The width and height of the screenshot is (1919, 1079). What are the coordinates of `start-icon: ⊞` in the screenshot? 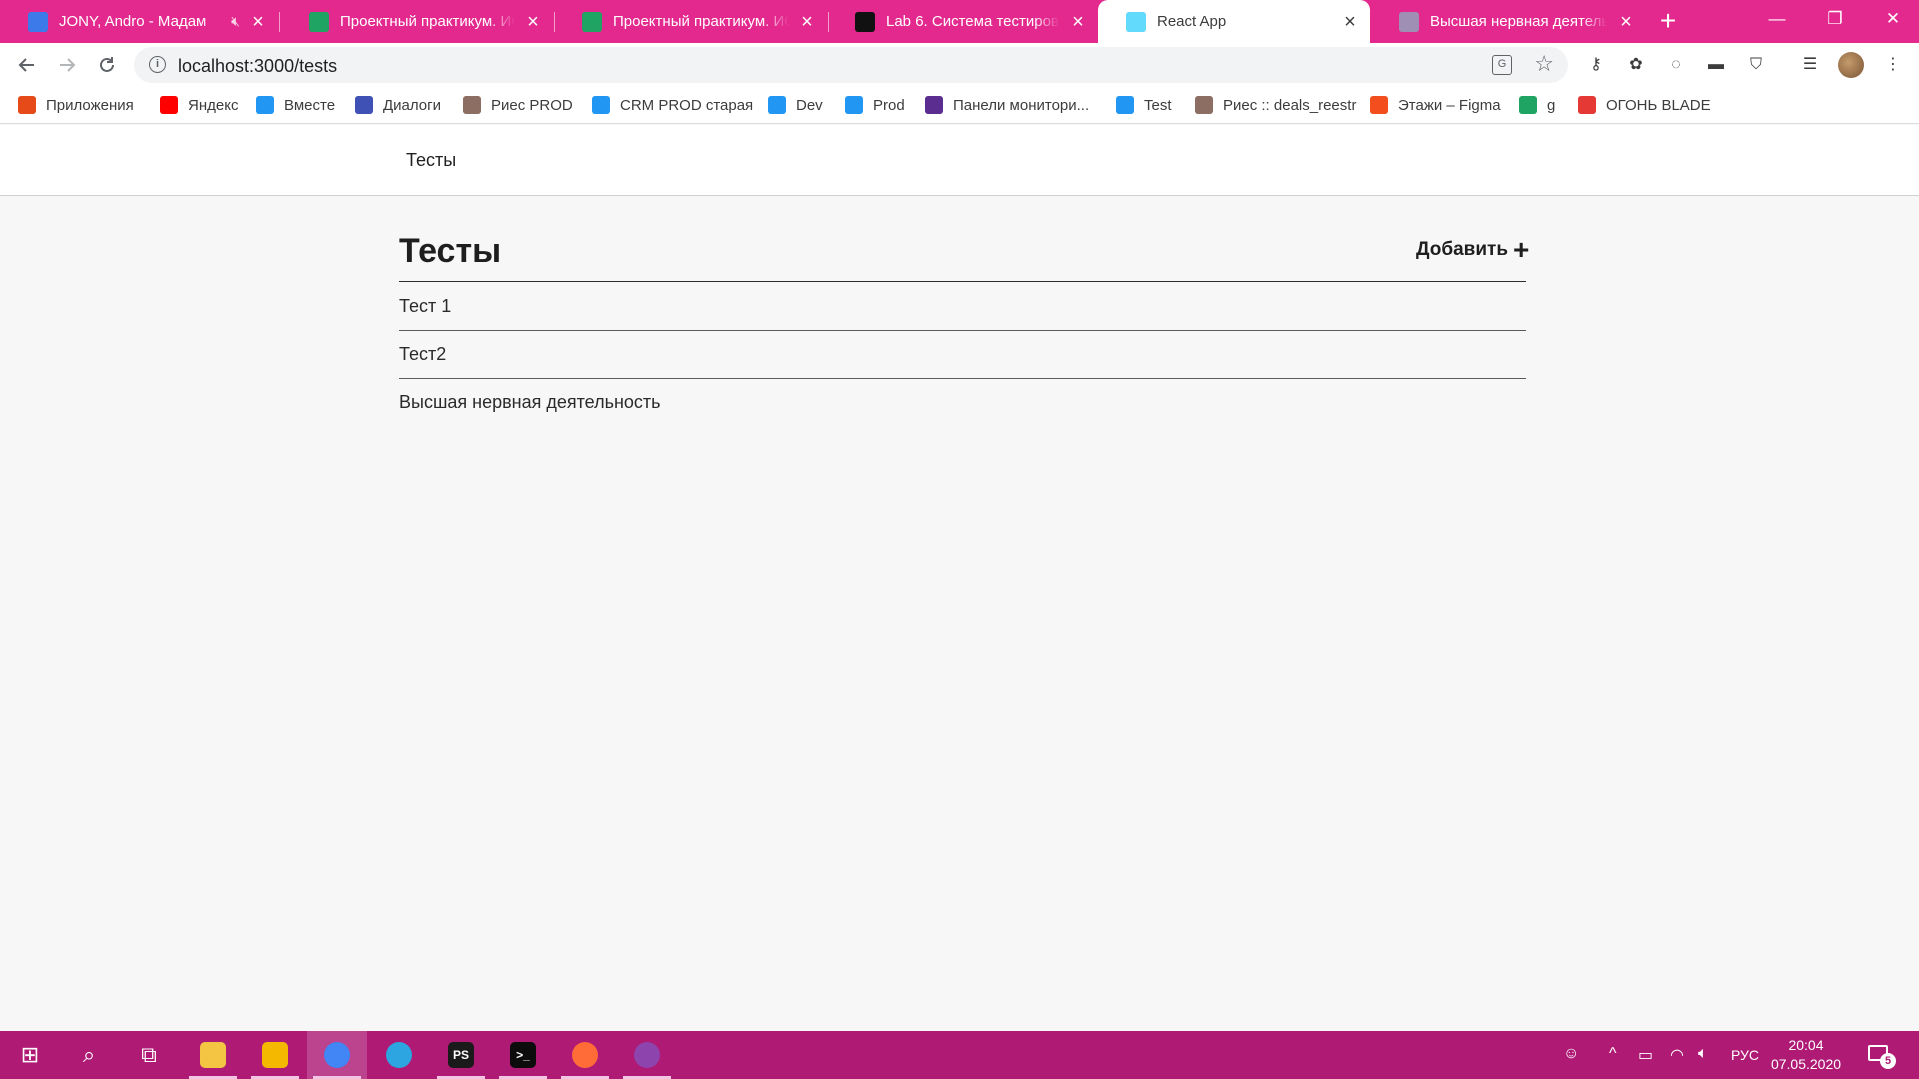 It's located at (30, 1054).